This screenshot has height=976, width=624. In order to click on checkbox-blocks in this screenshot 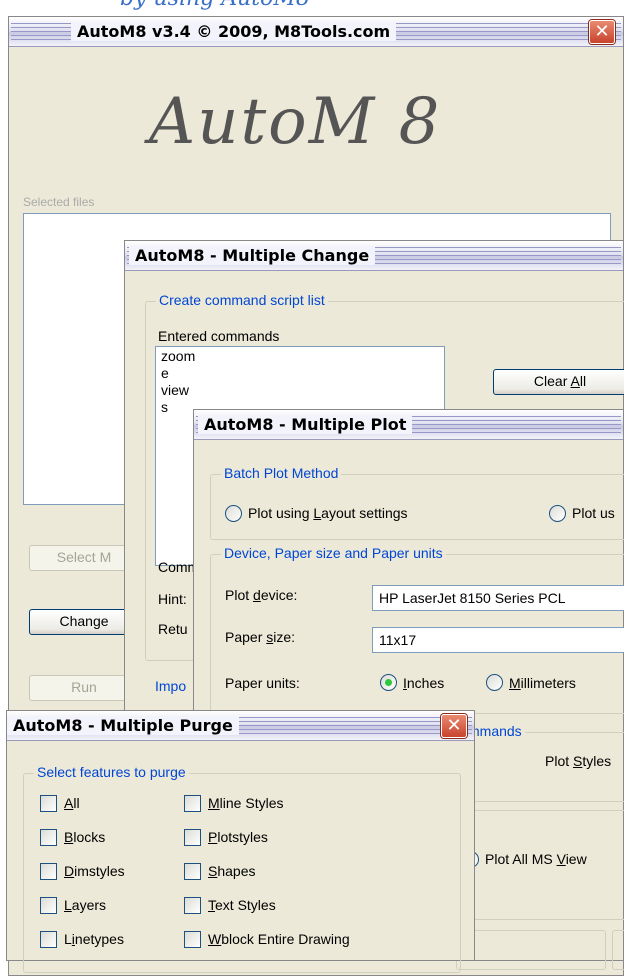, I will do `click(48, 837)`.